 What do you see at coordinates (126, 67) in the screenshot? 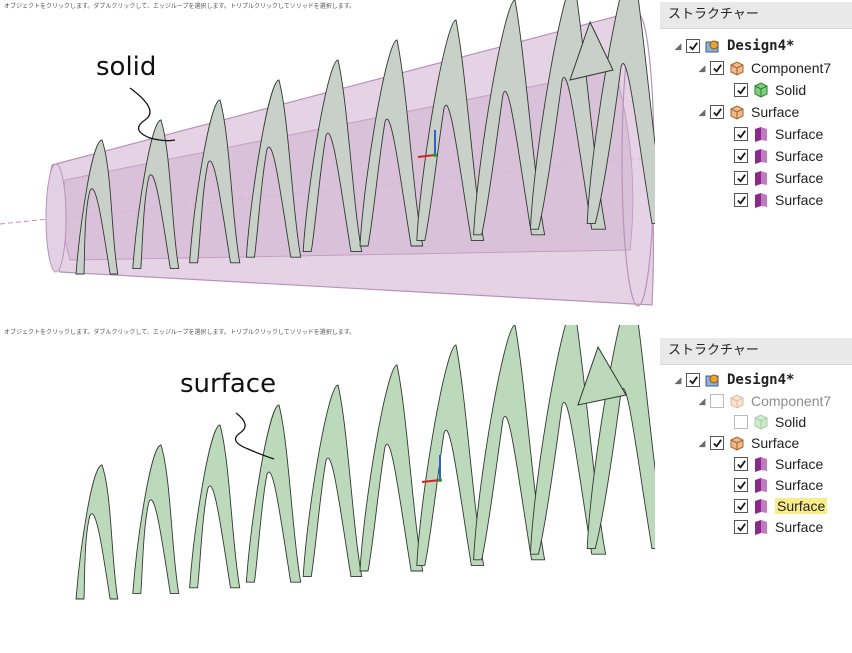
I see `callout-label: solid` at bounding box center [126, 67].